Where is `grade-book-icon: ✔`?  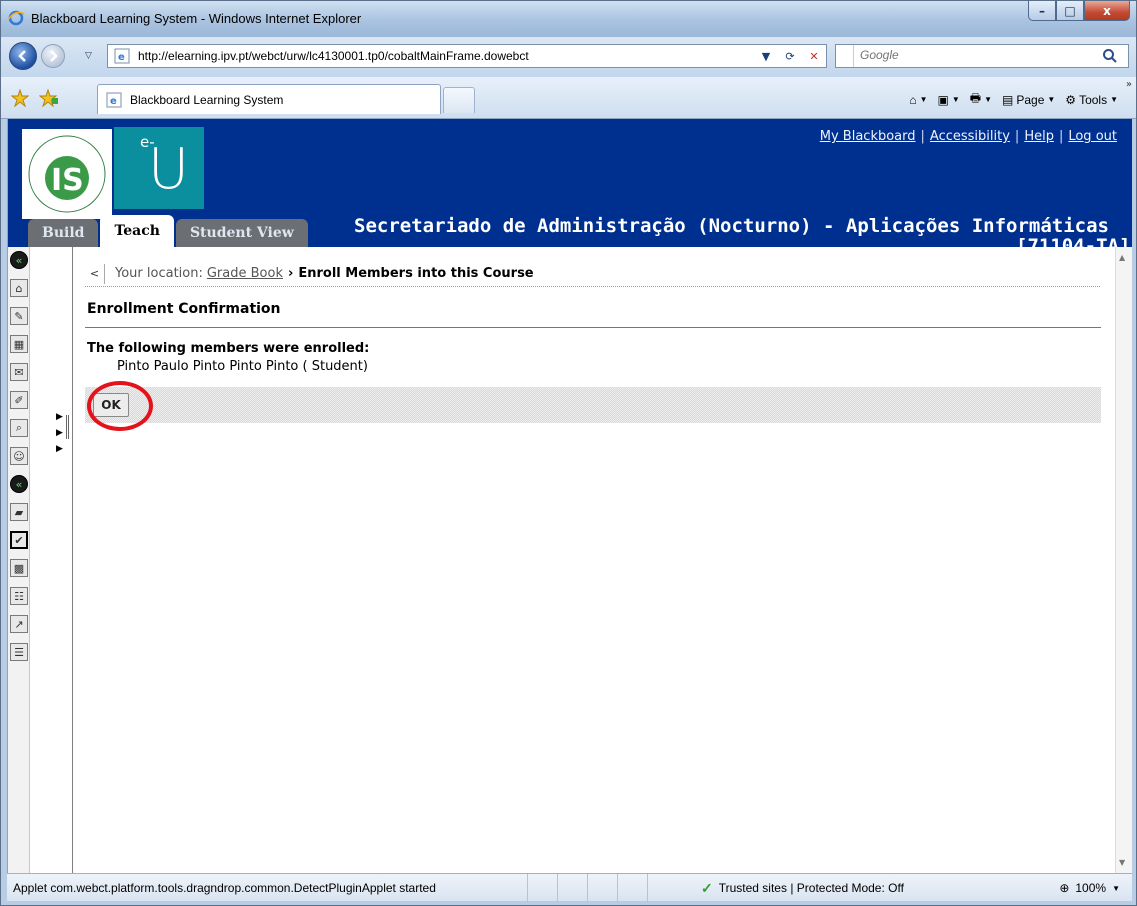
grade-book-icon: ✔ is located at coordinates (19, 540).